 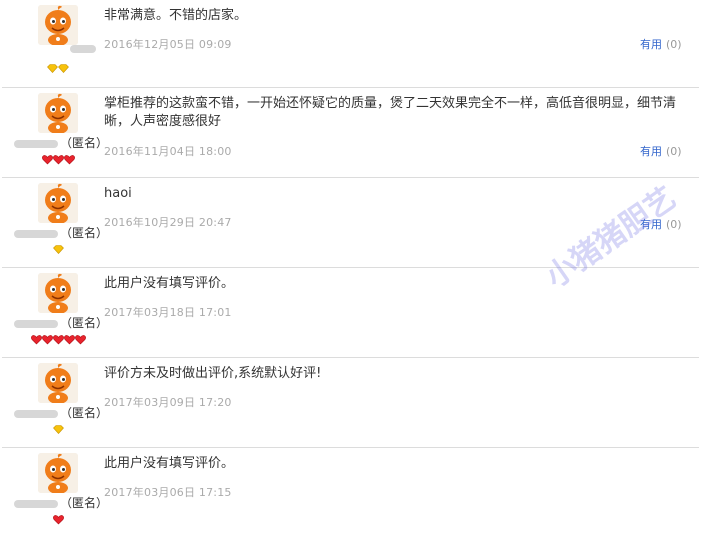 I want to click on review-text: 非常满意。不错的店家。, so click(x=176, y=15).